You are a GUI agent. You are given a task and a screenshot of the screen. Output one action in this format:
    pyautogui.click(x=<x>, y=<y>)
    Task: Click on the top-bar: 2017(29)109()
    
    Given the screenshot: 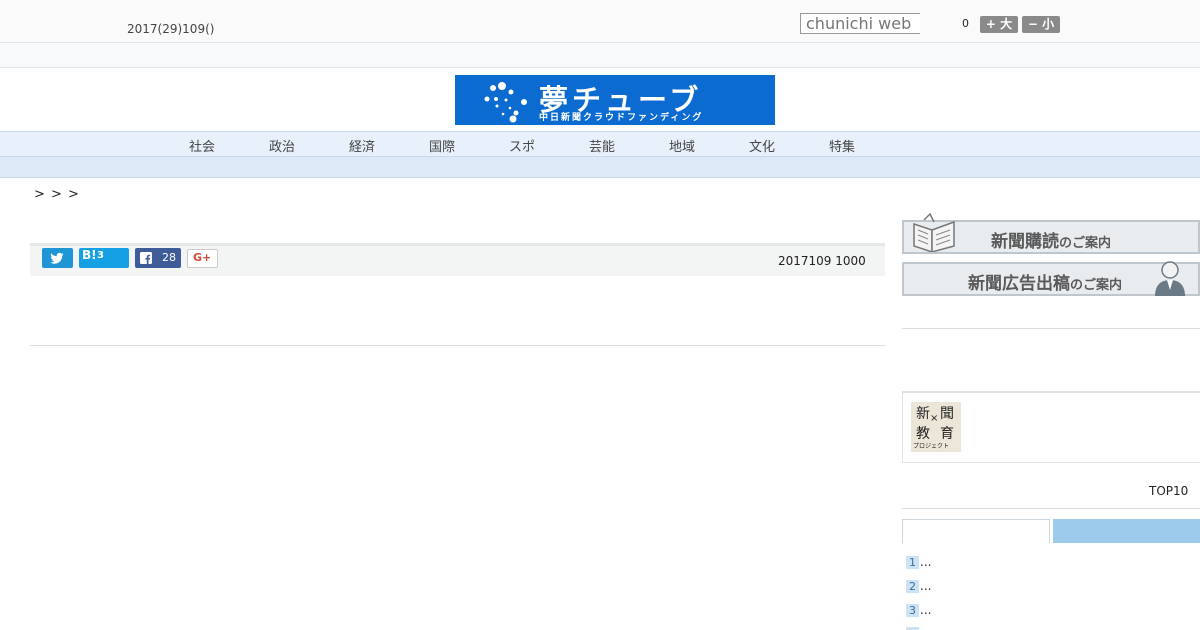 What is the action you would take?
    pyautogui.click(x=600, y=21)
    